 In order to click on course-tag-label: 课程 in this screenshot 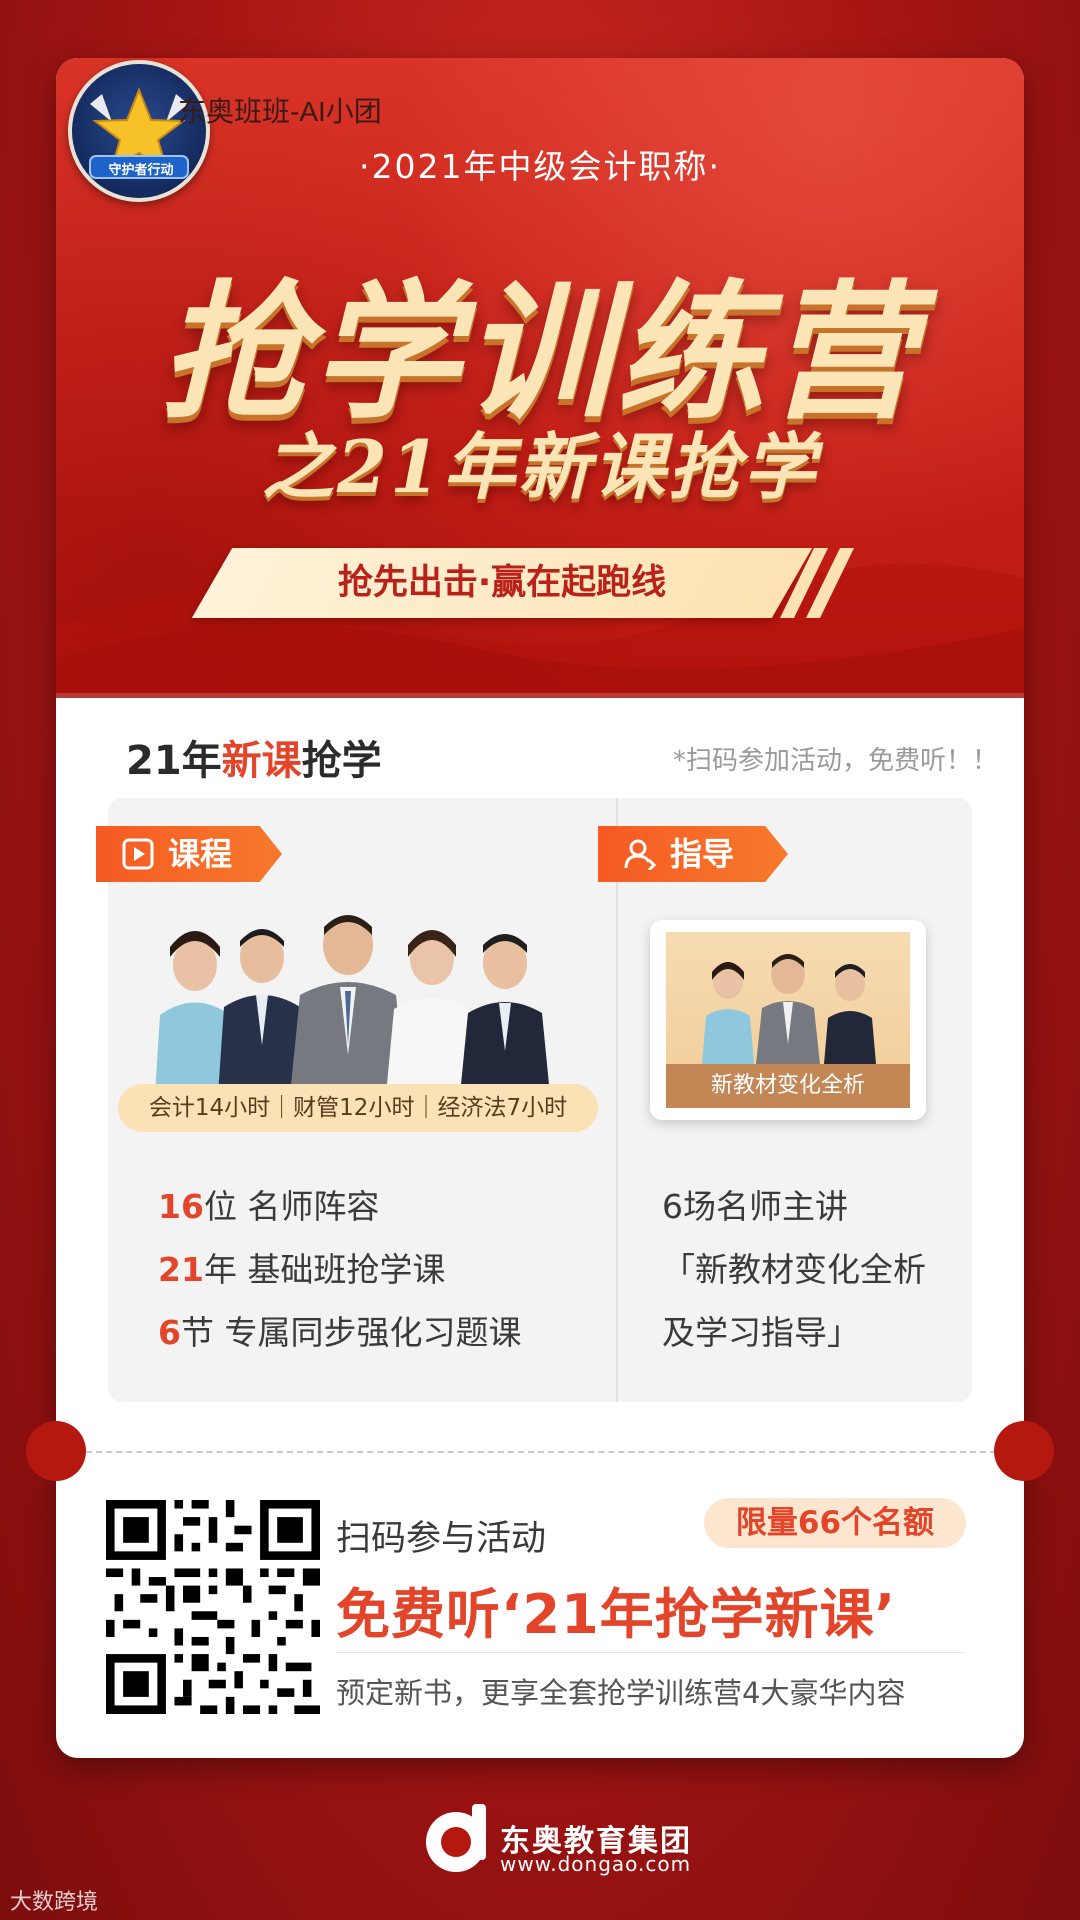, I will do `click(200, 854)`.